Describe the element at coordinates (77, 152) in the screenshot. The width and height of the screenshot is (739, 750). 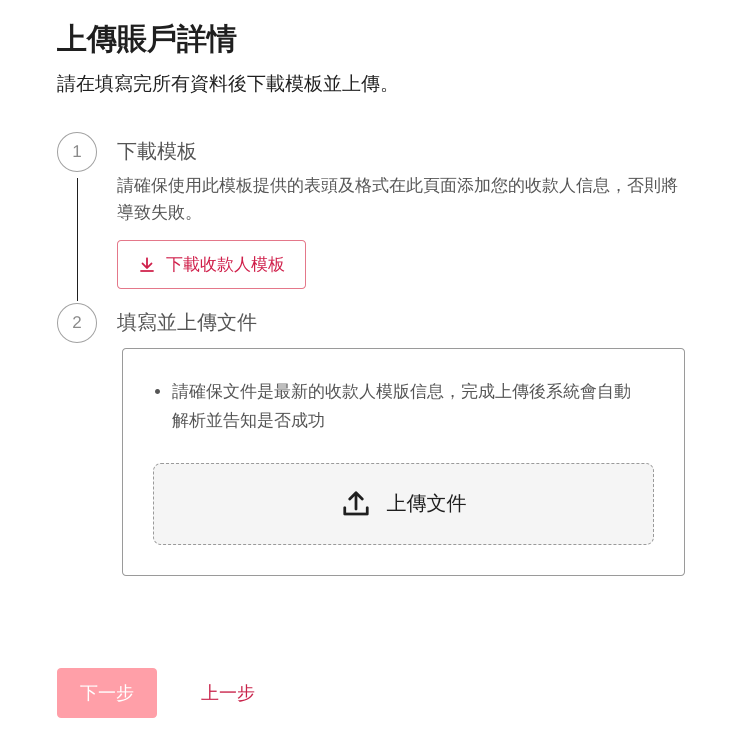
I see `step-number: 1` at that location.